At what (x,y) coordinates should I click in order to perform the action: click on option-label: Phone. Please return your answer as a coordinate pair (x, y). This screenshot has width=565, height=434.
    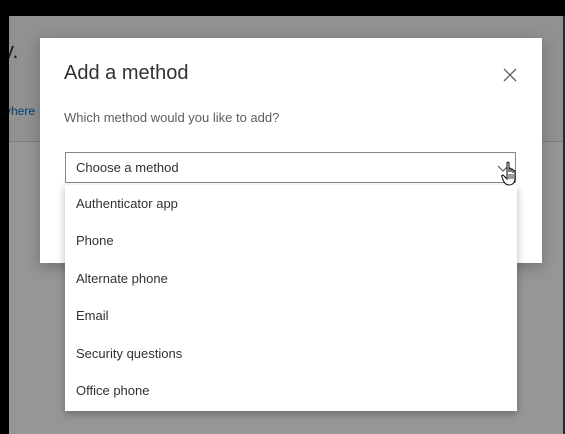
    Looking at the image, I should click on (95, 240).